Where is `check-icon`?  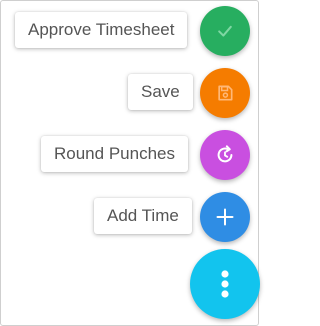 check-icon is located at coordinates (225, 31).